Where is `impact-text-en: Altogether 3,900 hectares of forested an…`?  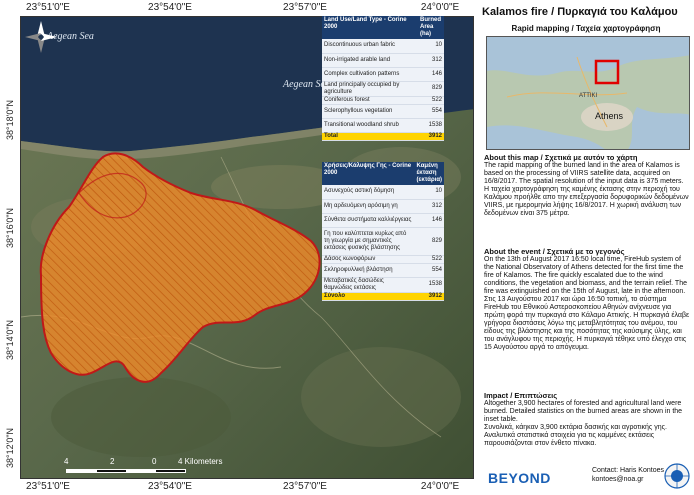 impact-text-en: Altogether 3,900 hectares of forested an… is located at coordinates (583, 411).